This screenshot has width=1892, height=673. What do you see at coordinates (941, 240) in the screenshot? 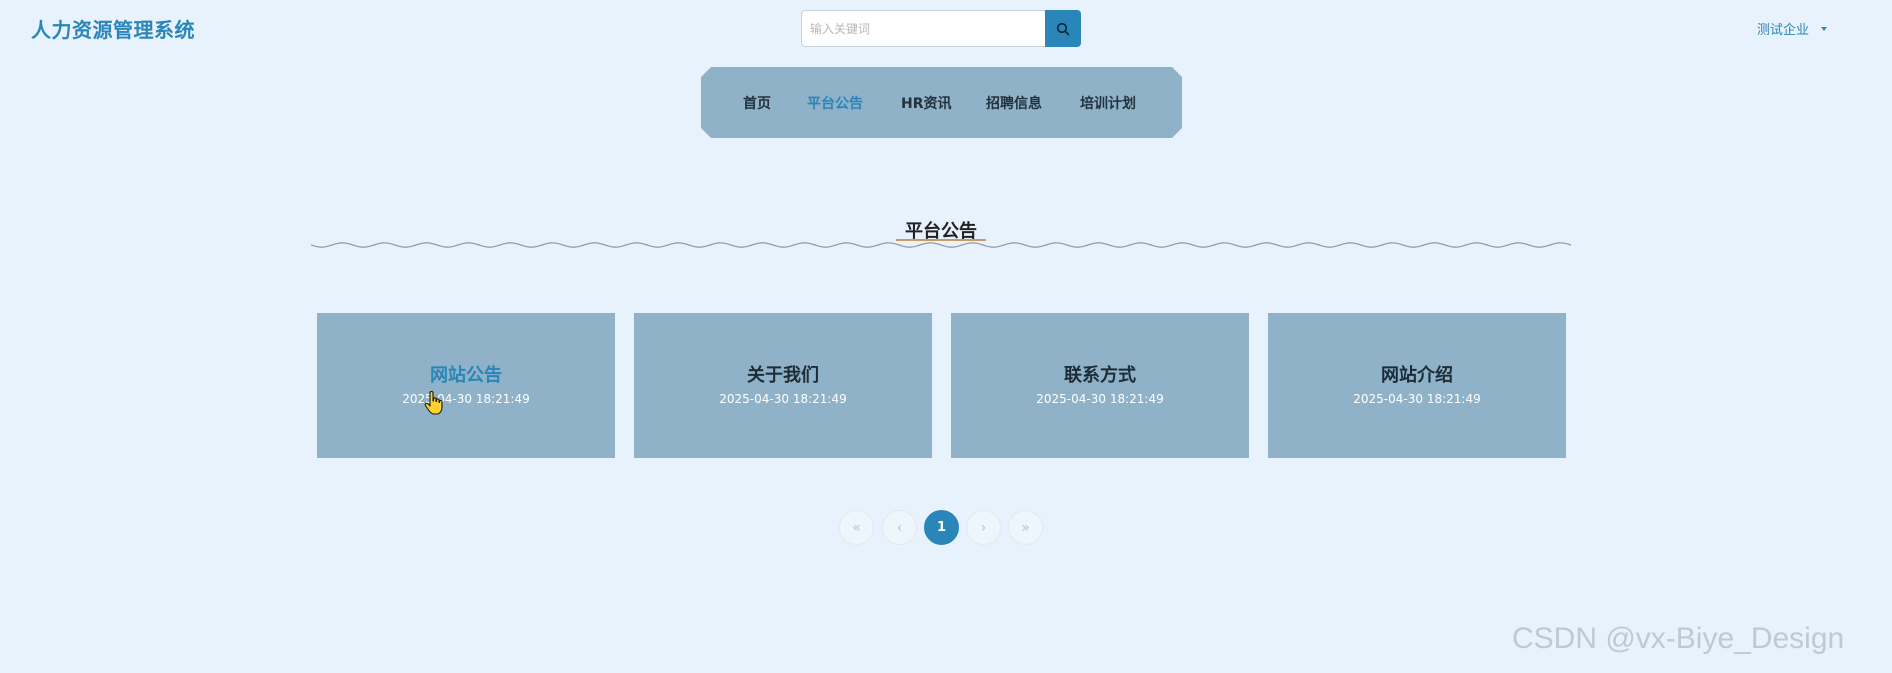
I see `title-underline` at bounding box center [941, 240].